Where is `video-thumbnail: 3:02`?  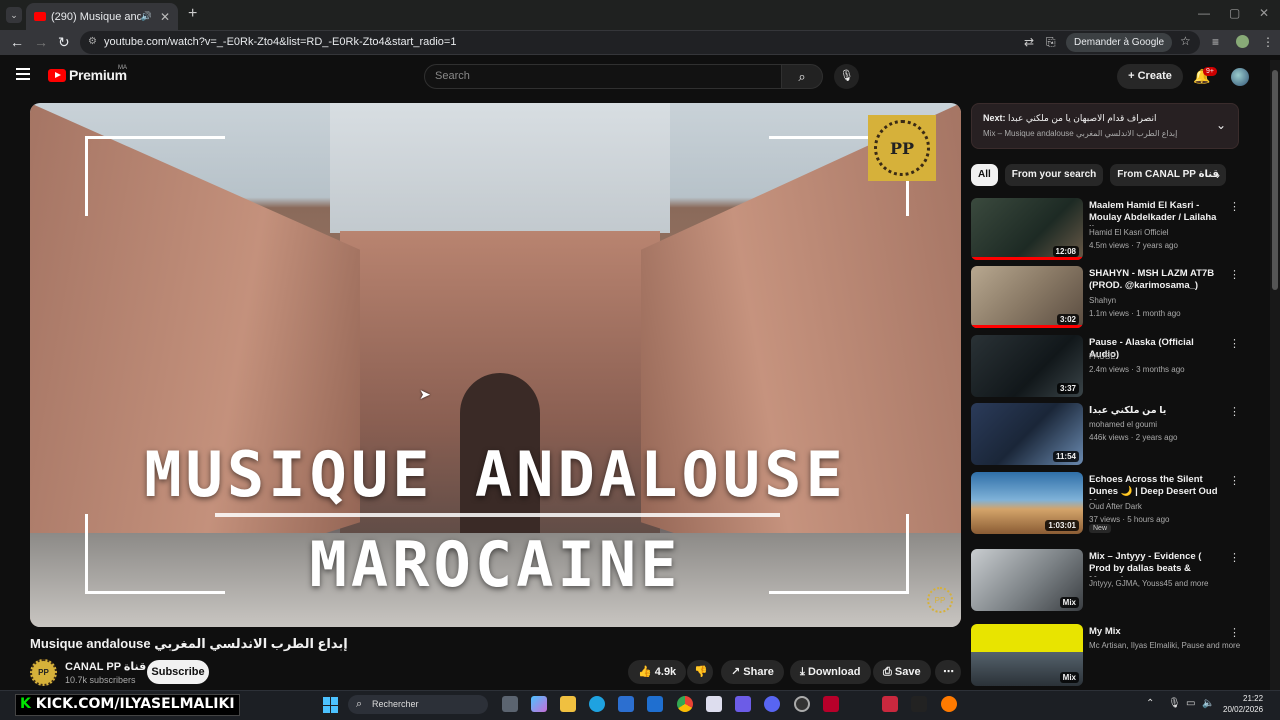
video-thumbnail: 3:02 is located at coordinates (1027, 297).